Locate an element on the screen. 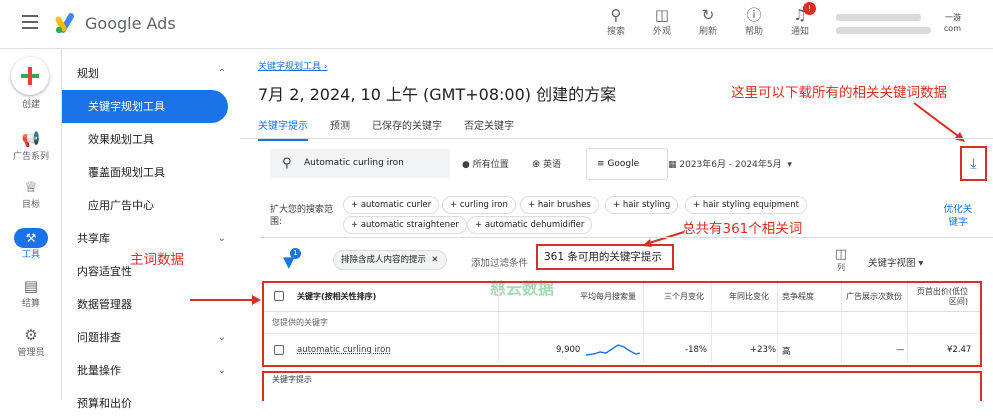  view-label: 关键字视图 is located at coordinates (892, 263).